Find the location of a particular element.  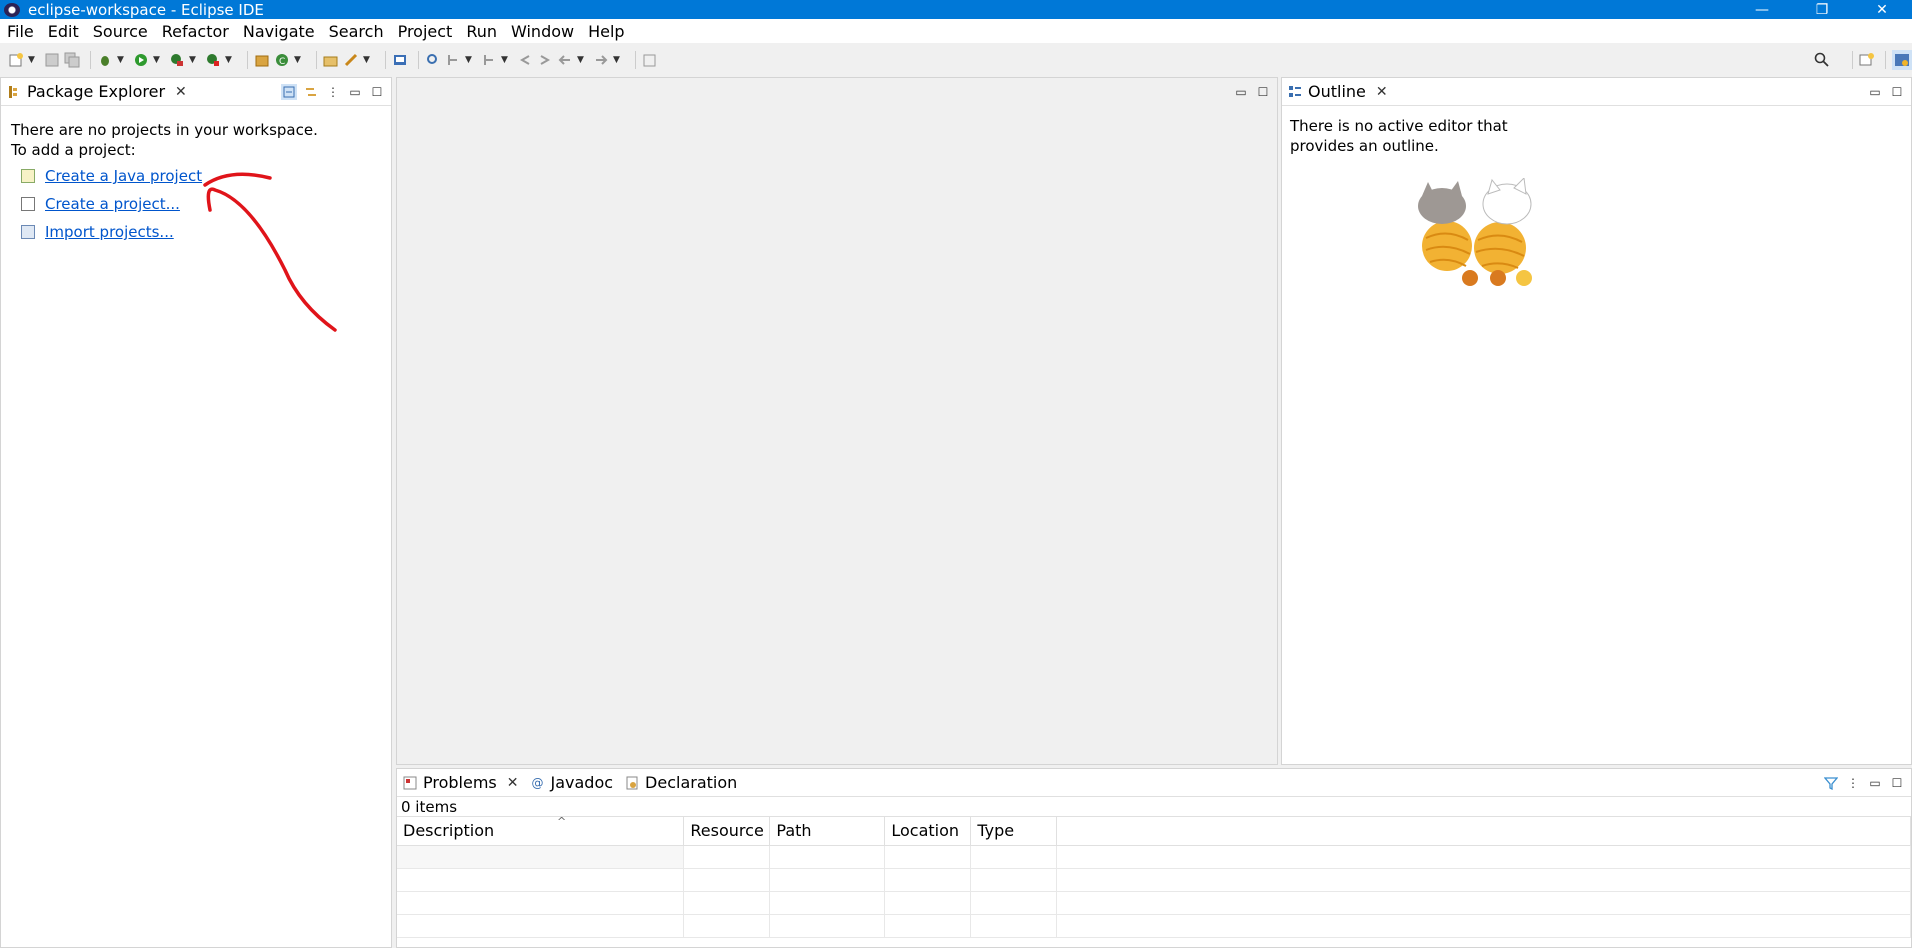

search-icon is located at coordinates (1822, 60).